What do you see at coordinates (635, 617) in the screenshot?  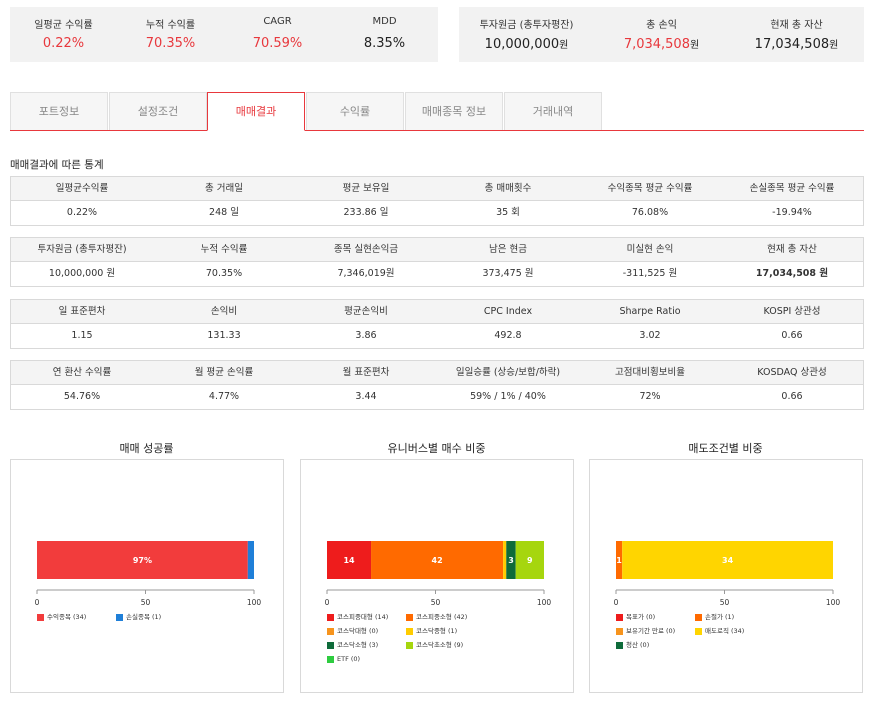 I see `legend-item: 목표가 (0)` at bounding box center [635, 617].